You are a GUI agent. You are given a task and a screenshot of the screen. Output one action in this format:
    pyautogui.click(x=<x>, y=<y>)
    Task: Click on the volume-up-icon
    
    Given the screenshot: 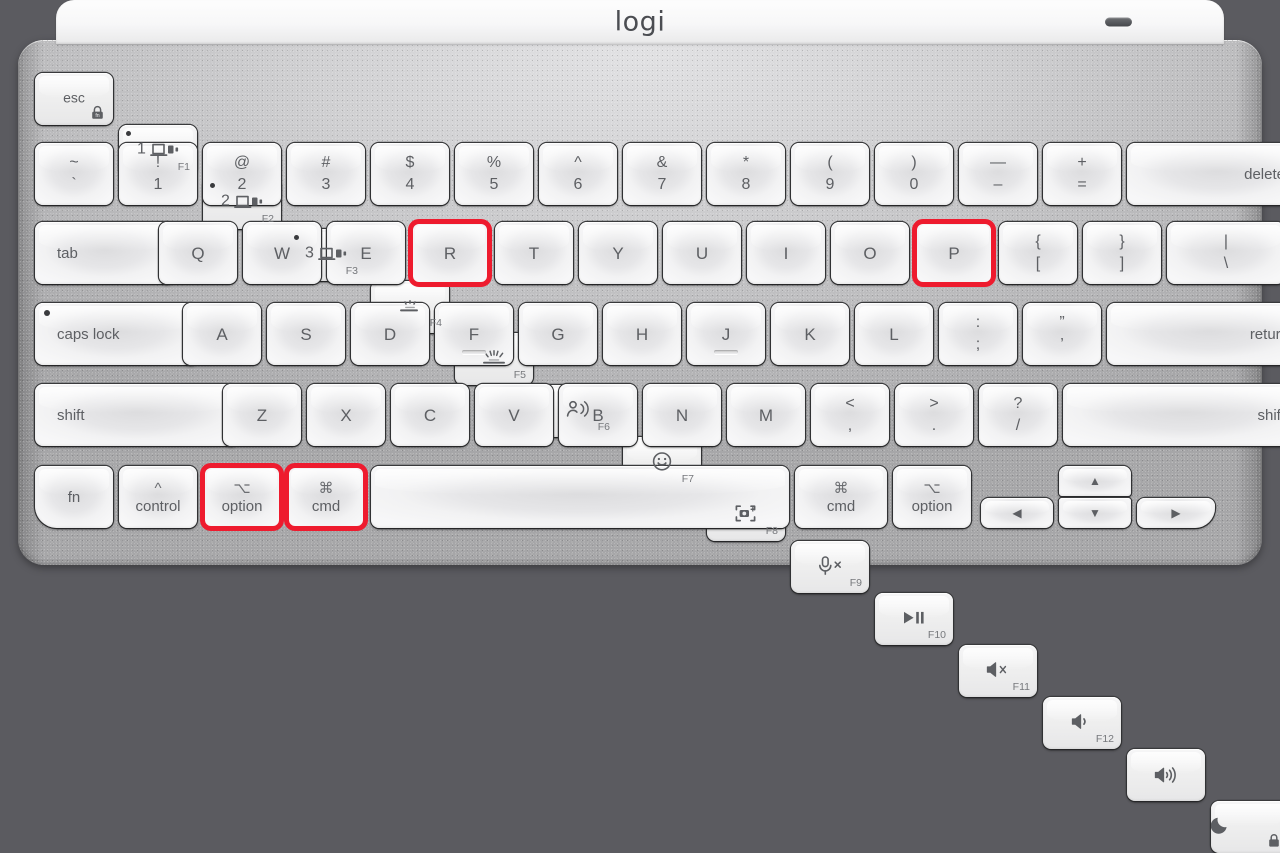 What is the action you would take?
    pyautogui.click(x=1166, y=775)
    